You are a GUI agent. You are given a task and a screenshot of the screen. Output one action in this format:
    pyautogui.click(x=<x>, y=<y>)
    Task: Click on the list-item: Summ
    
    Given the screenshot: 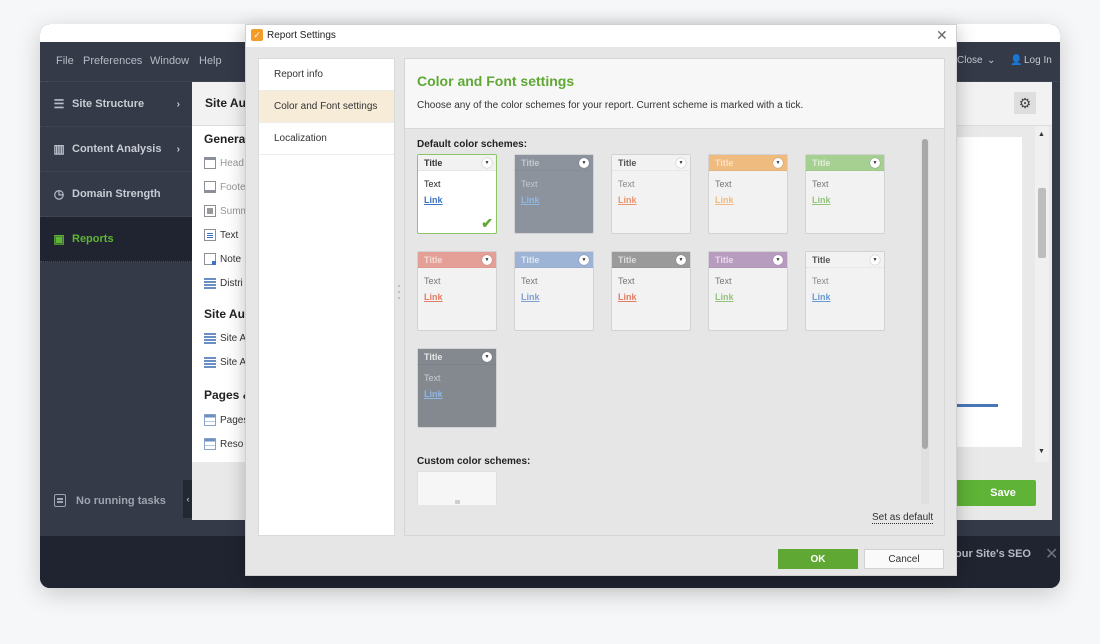 What is the action you would take?
    pyautogui.click(x=226, y=211)
    